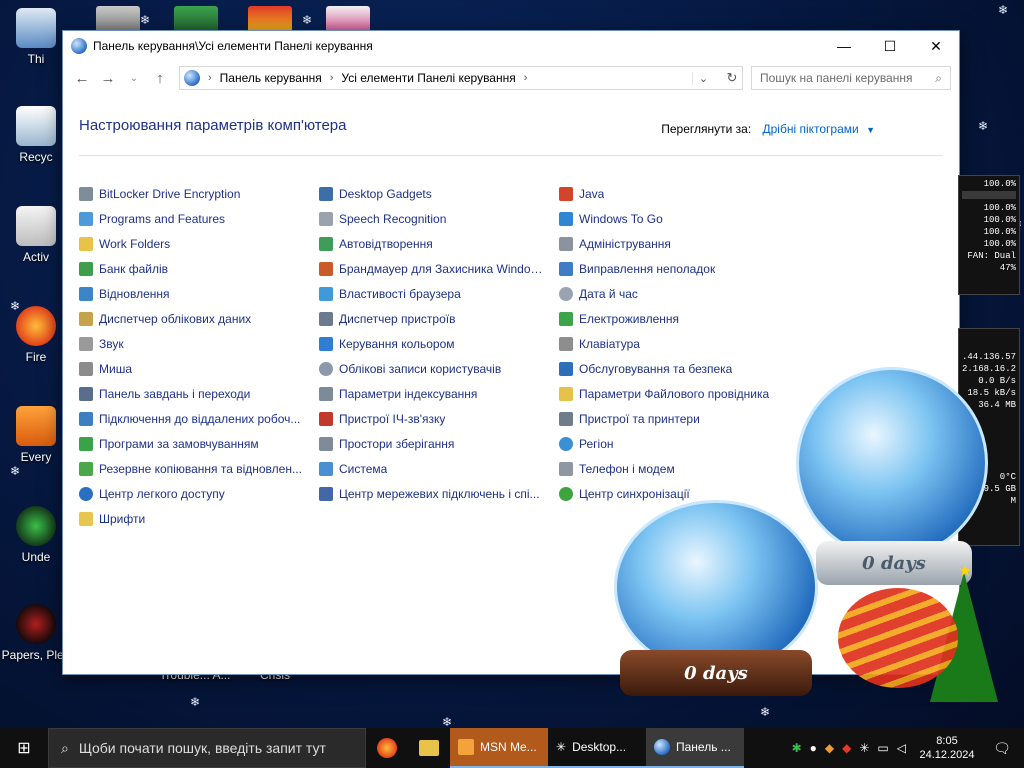 This screenshot has height=768, width=1024. Describe the element at coordinates (679, 468) in the screenshot. I see `item-phone-modem: Телефон і модем` at that location.